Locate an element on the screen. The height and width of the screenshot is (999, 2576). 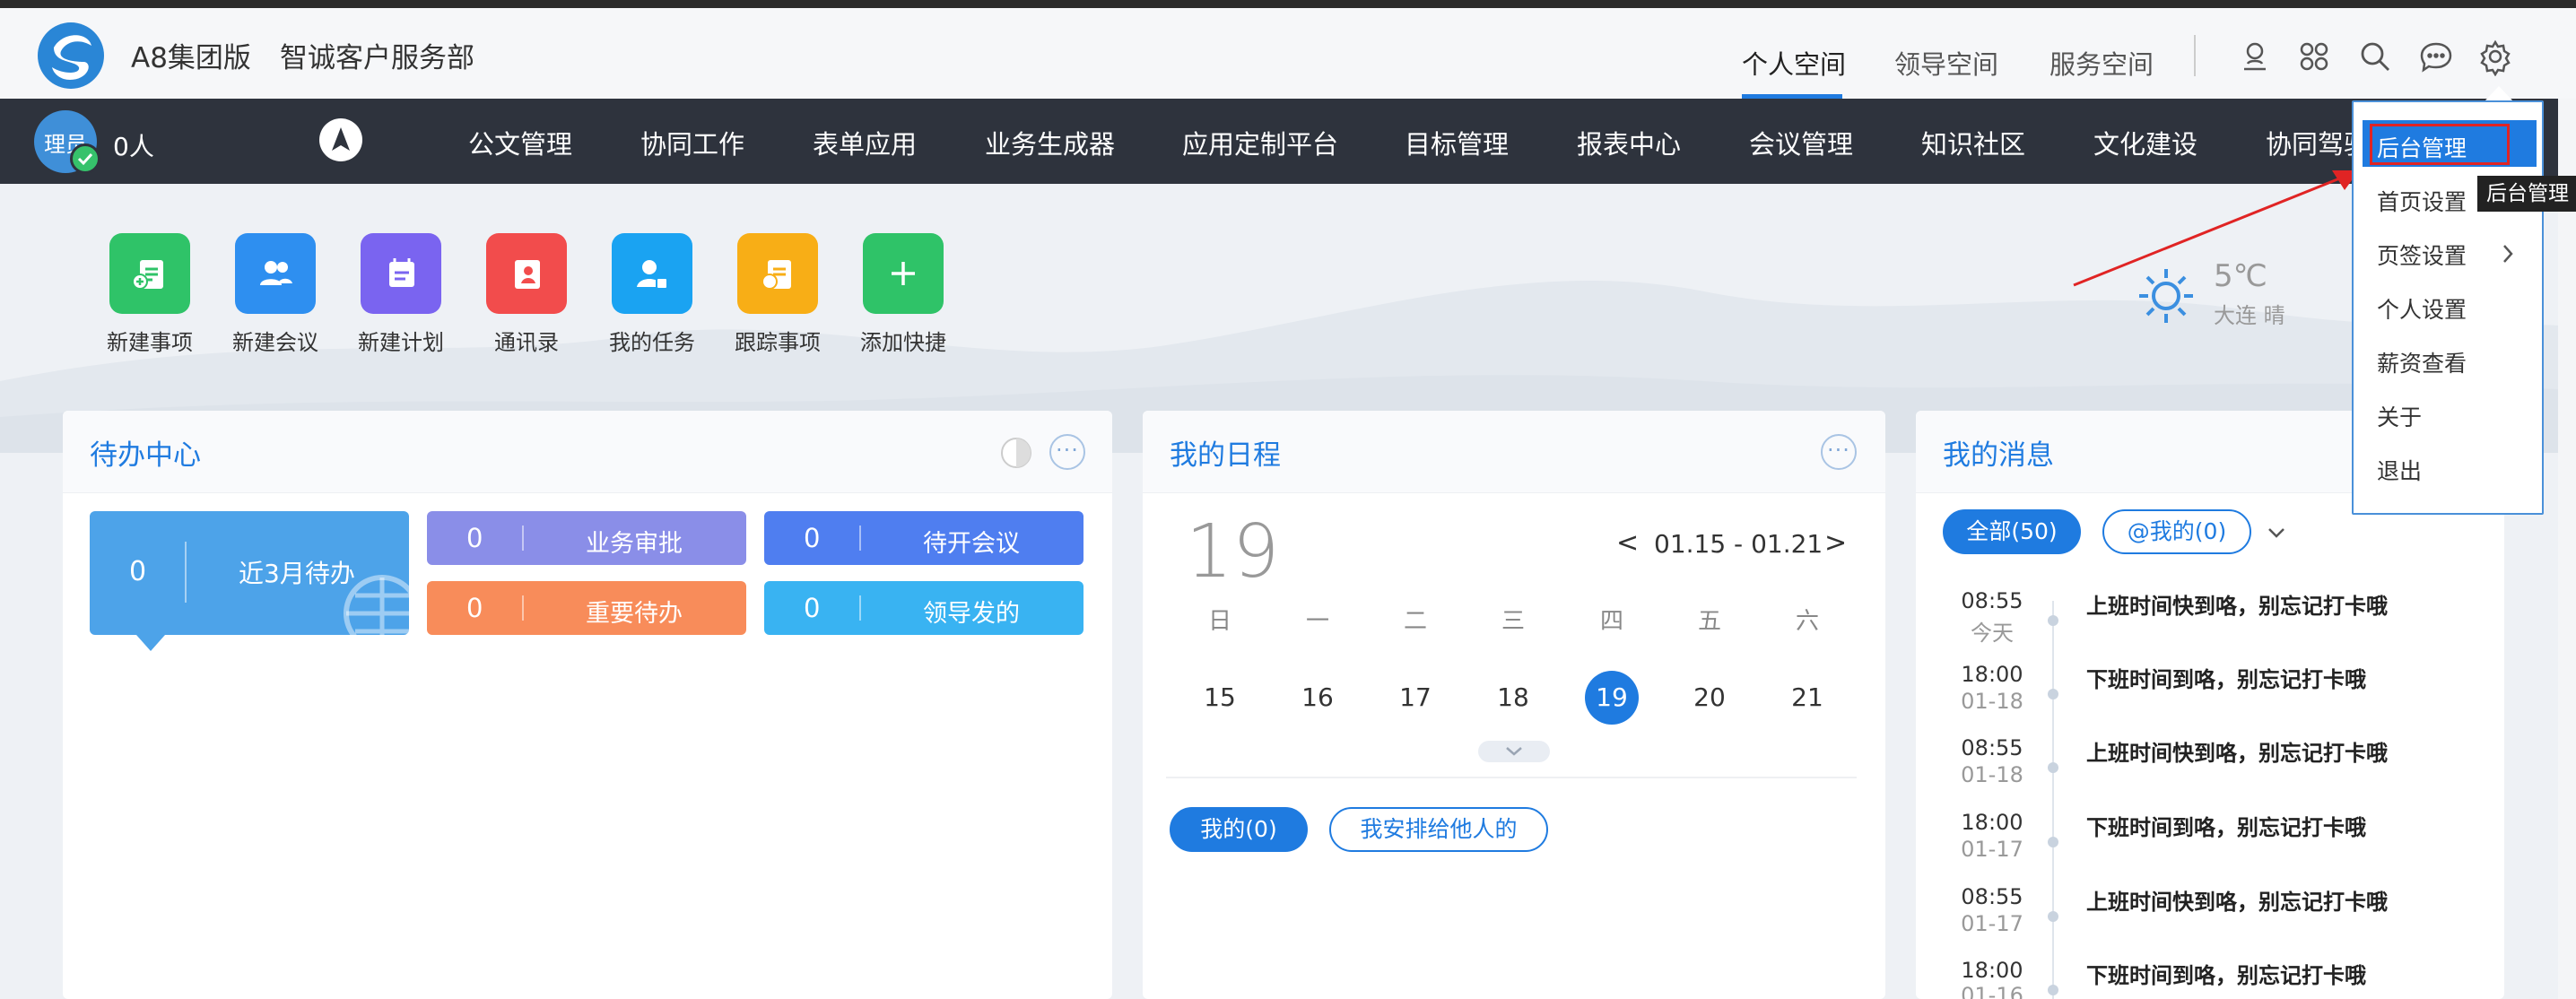
nav-item-knowledge: 知识社区 is located at coordinates (1973, 142).